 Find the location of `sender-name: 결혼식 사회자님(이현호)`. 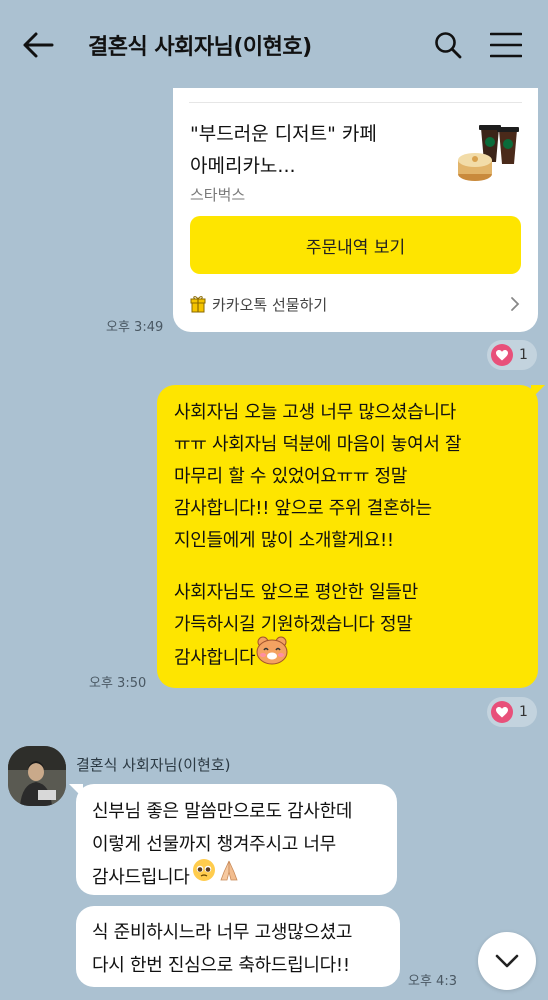

sender-name: 결혼식 사회자님(이현호) is located at coordinates (153, 765).